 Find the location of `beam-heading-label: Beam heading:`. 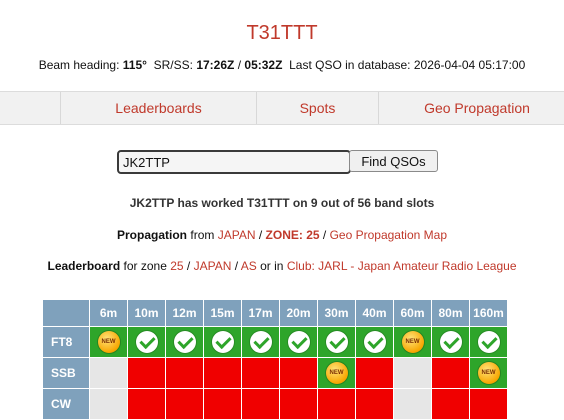

beam-heading-label: Beam heading: is located at coordinates (79, 65).